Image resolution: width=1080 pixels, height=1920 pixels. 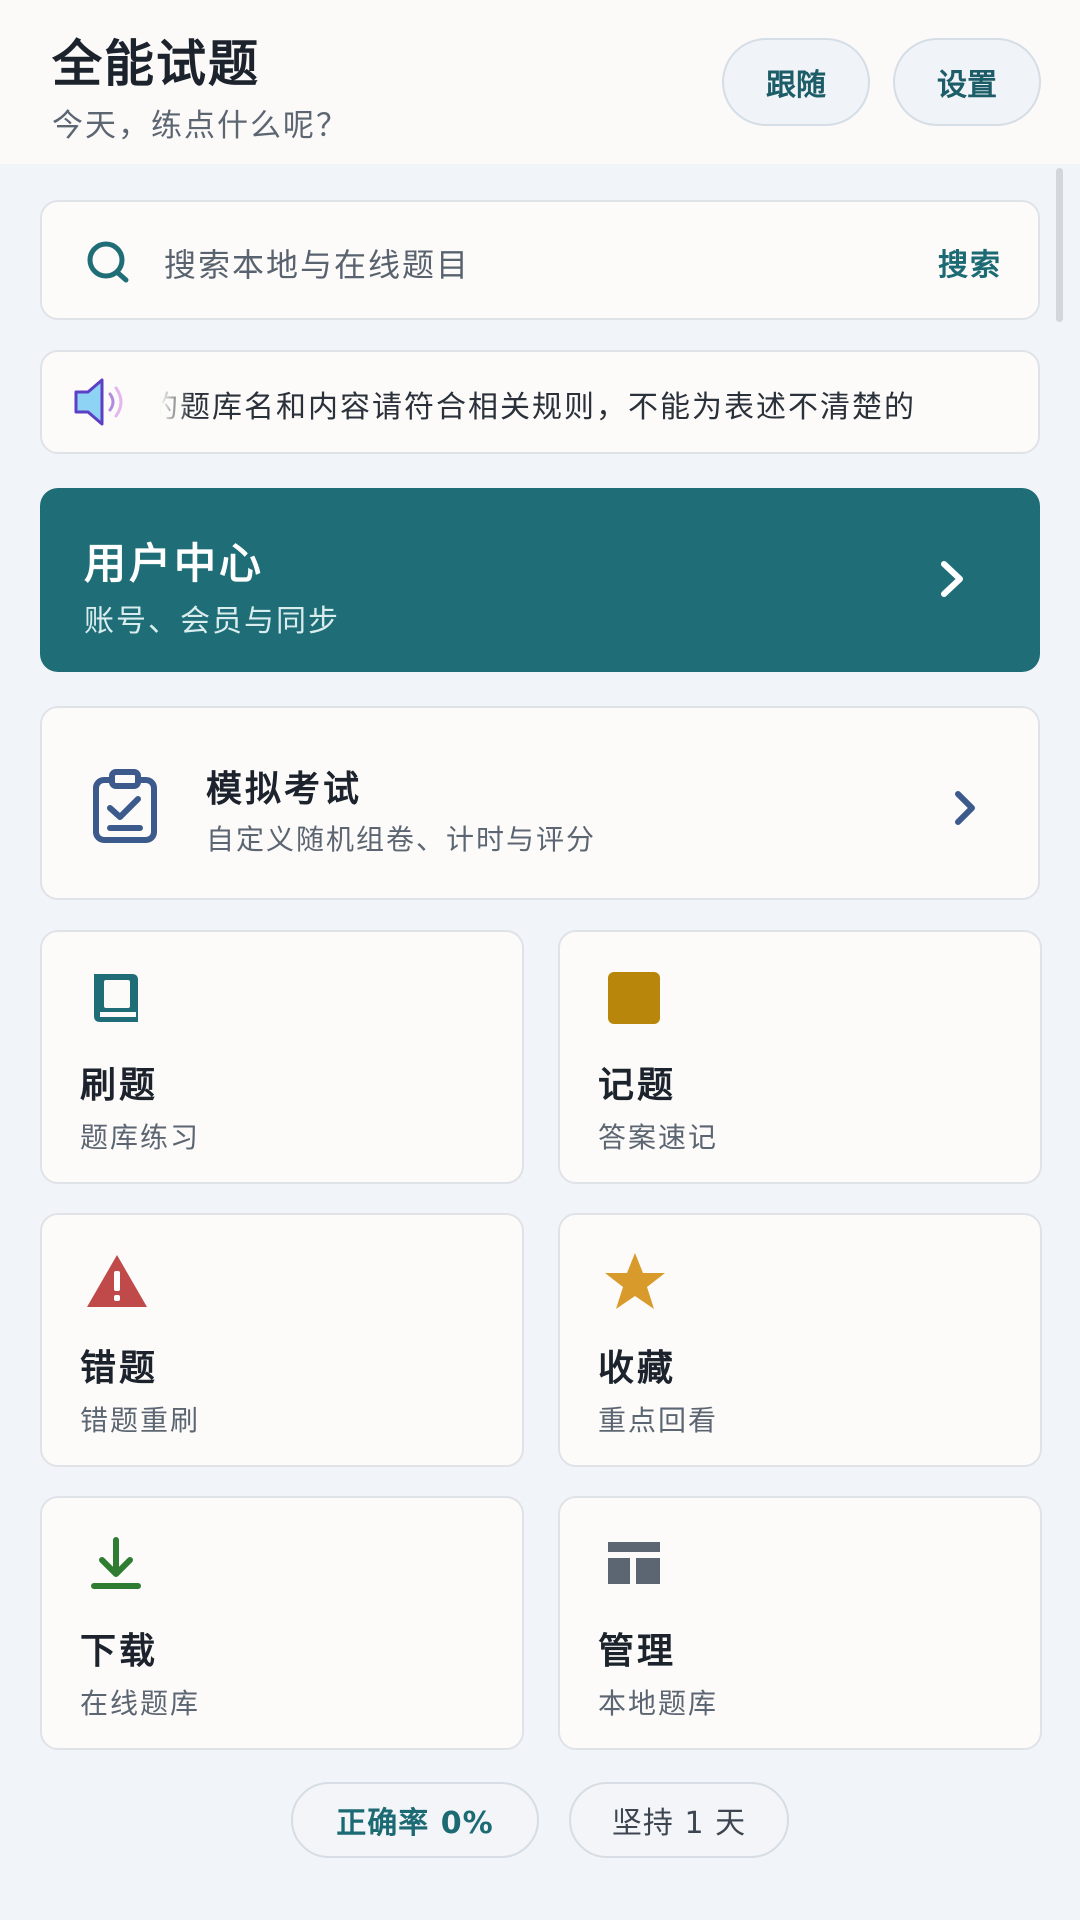 What do you see at coordinates (1059, 245) in the screenshot?
I see `scrollbar` at bounding box center [1059, 245].